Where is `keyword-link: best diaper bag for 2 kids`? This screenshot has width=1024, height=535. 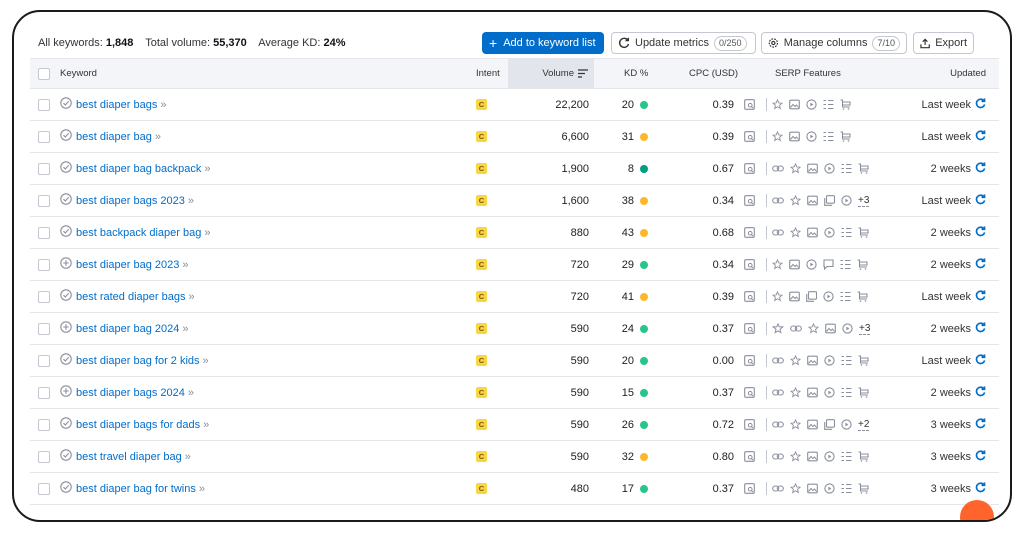
keyword-link: best diaper bag for 2 kids is located at coordinates (138, 361).